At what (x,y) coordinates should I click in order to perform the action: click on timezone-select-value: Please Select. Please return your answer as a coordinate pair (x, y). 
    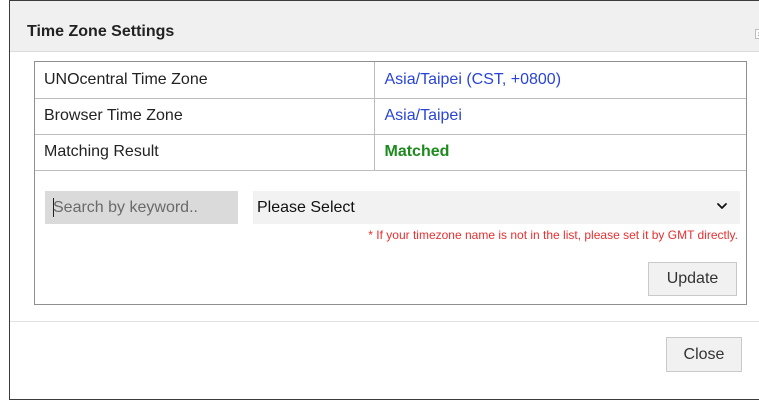
    Looking at the image, I should click on (306, 207).